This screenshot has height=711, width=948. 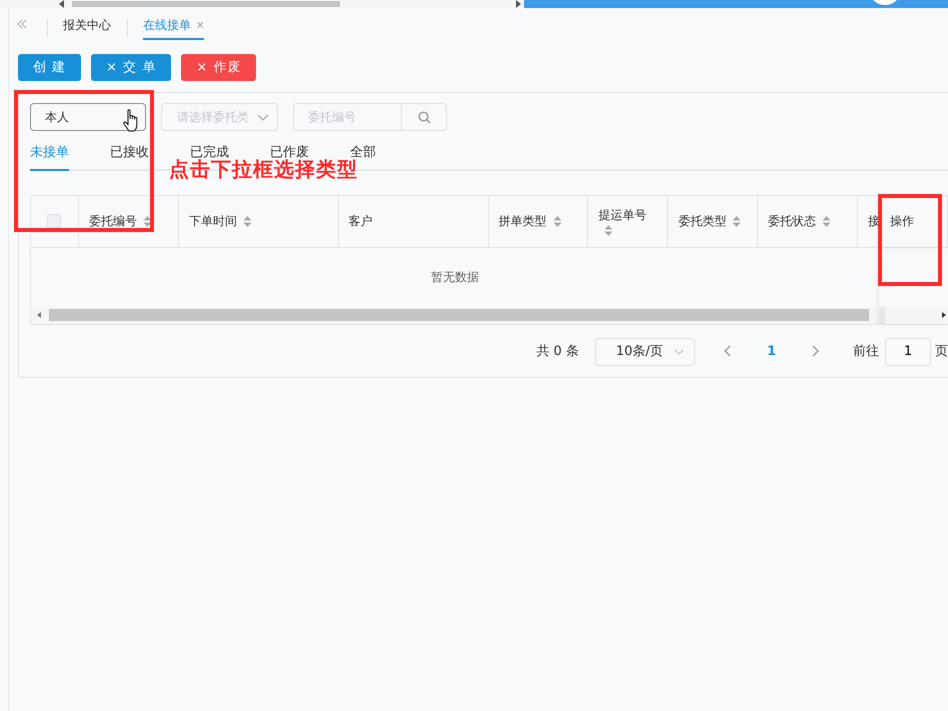 What do you see at coordinates (22, 24) in the screenshot?
I see `collapse-icon` at bounding box center [22, 24].